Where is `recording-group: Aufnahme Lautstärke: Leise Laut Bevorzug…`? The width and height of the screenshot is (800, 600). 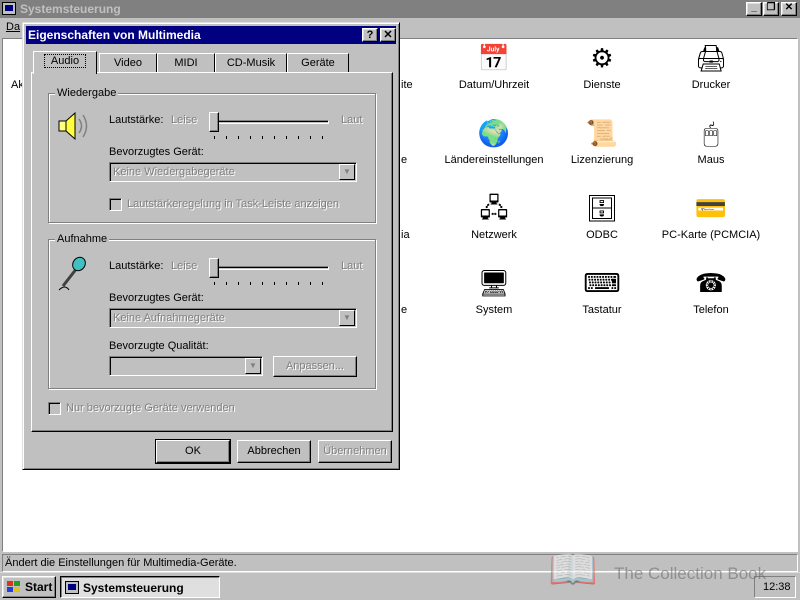 recording-group: Aufnahme Lautstärke: Leise Laut Bevorzug… is located at coordinates (212, 311).